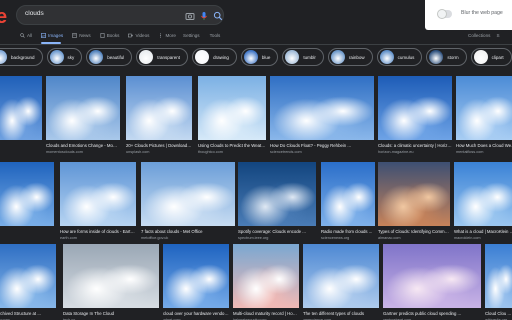  What do you see at coordinates (446, 57) in the screenshot?
I see `chip-storm: storm` at bounding box center [446, 57].